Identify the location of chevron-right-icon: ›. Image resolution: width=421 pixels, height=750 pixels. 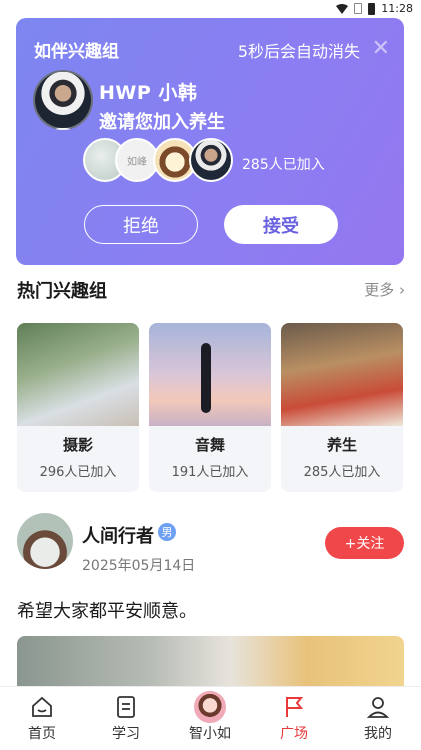
(402, 290).